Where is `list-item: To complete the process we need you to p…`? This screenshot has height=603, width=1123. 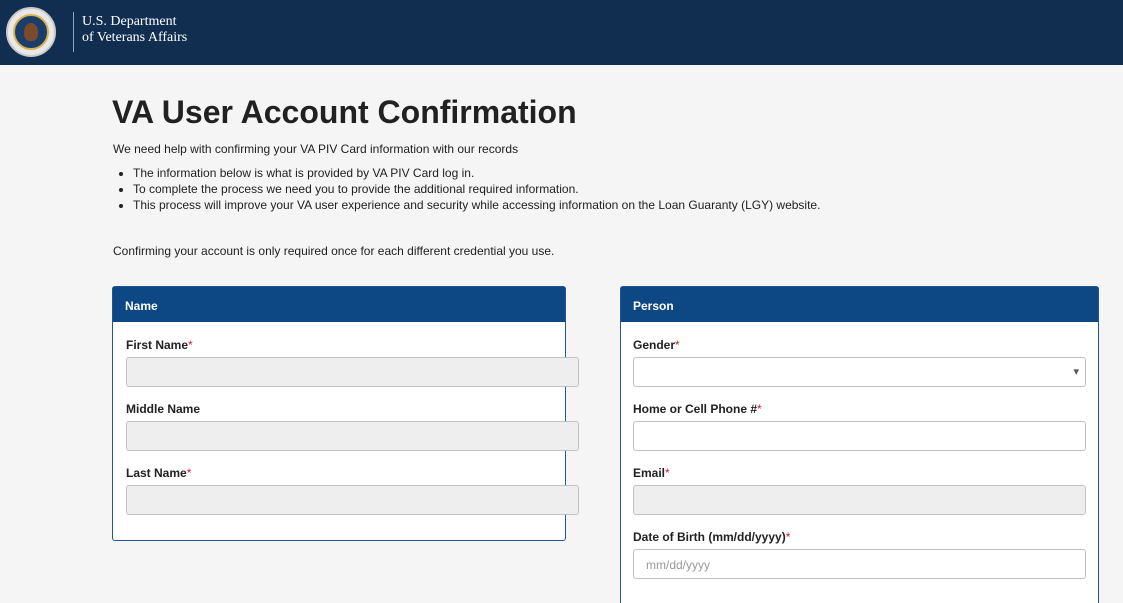 list-item: To complete the process we need you to p… is located at coordinates (476, 189).